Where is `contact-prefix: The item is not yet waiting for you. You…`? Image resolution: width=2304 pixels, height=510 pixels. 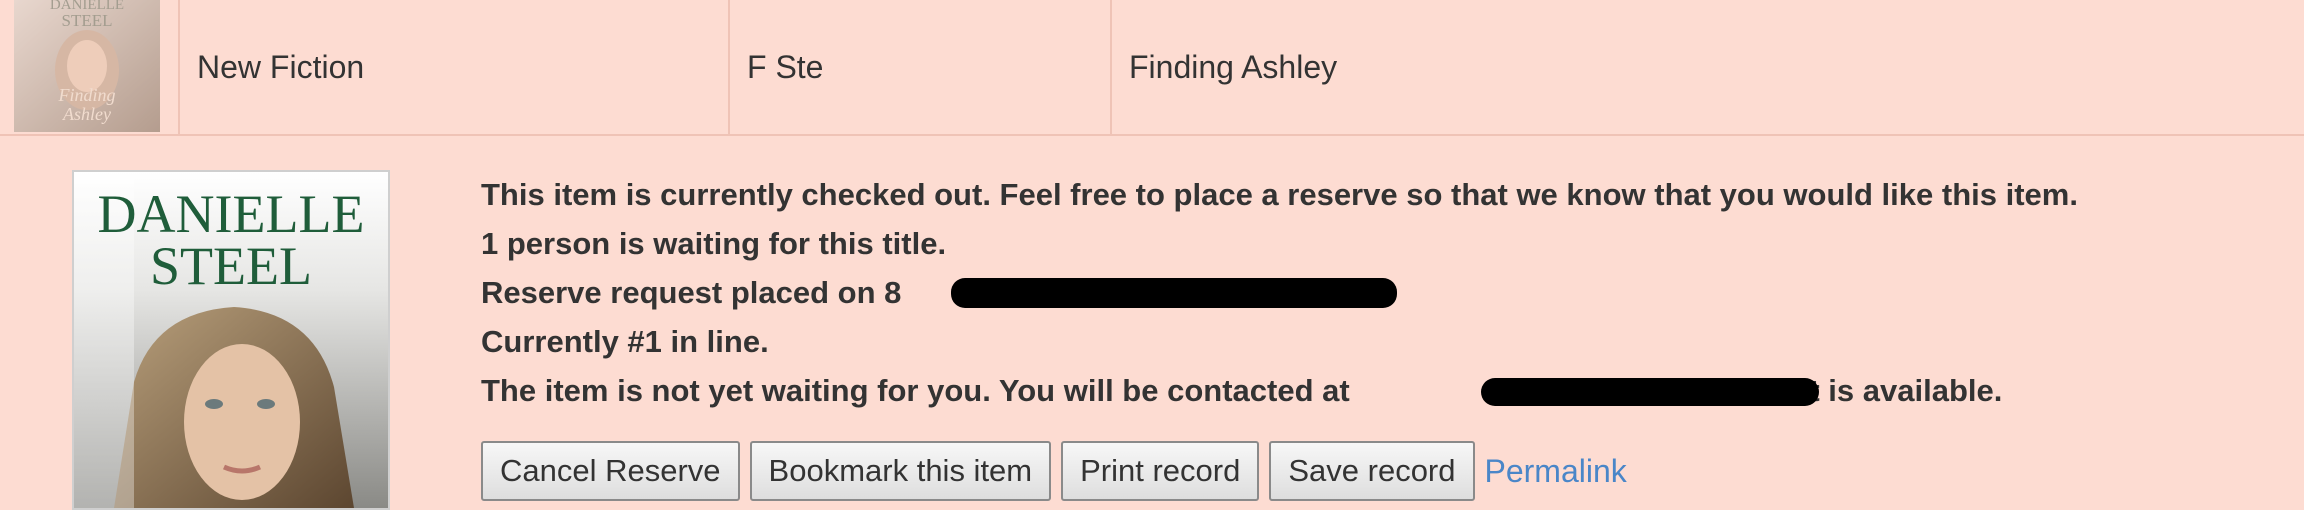 contact-prefix: The item is not yet waiting for you. You… is located at coordinates (920, 390).